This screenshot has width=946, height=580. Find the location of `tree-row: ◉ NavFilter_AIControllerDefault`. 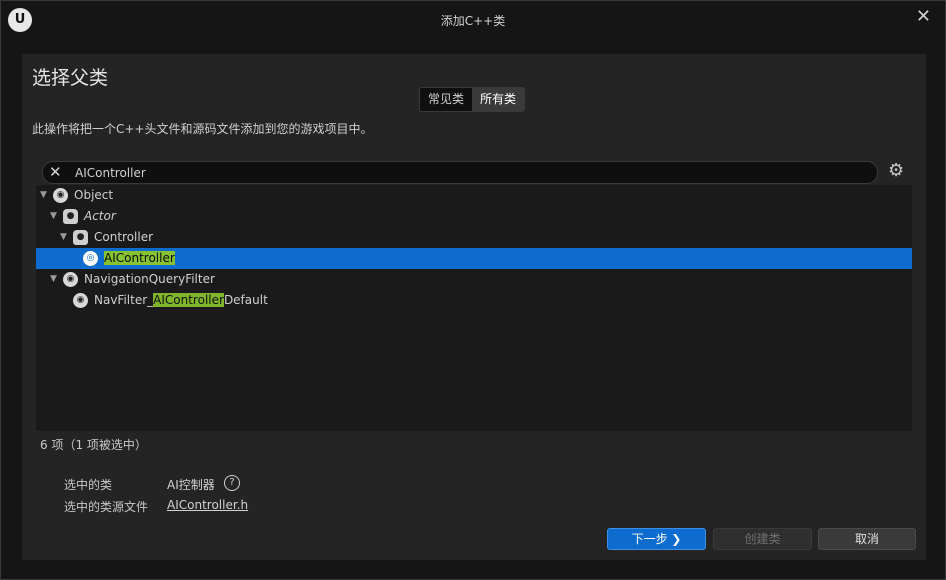

tree-row: ◉ NavFilter_AIControllerDefault is located at coordinates (474, 300).